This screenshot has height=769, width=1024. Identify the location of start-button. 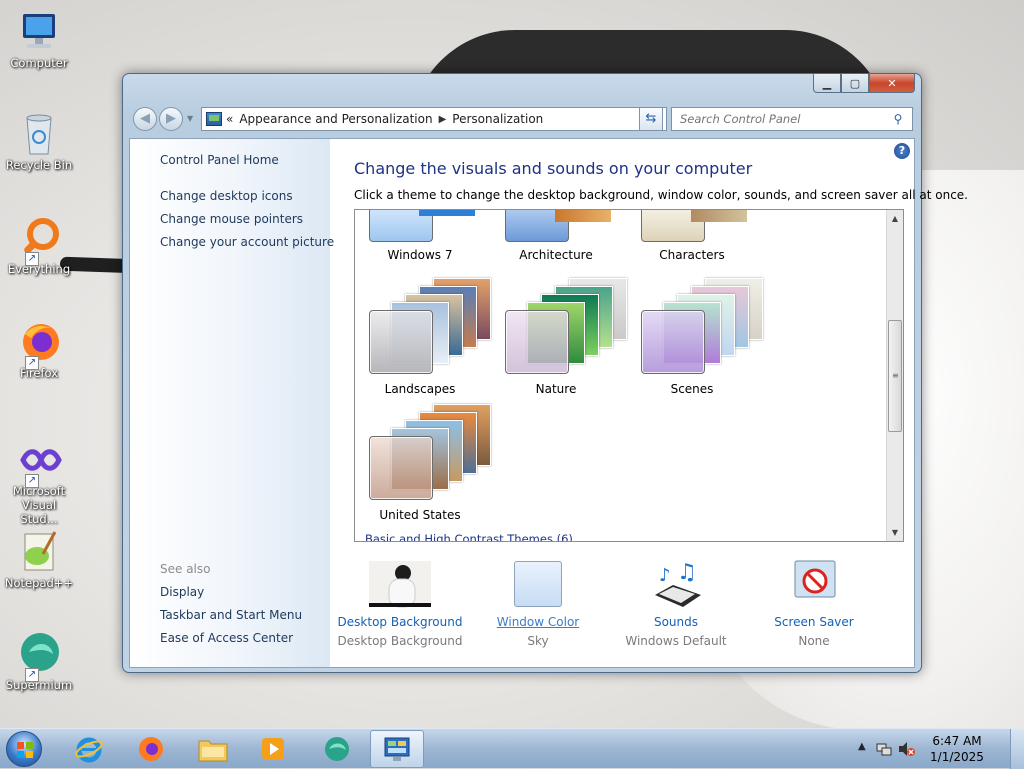
(24, 749).